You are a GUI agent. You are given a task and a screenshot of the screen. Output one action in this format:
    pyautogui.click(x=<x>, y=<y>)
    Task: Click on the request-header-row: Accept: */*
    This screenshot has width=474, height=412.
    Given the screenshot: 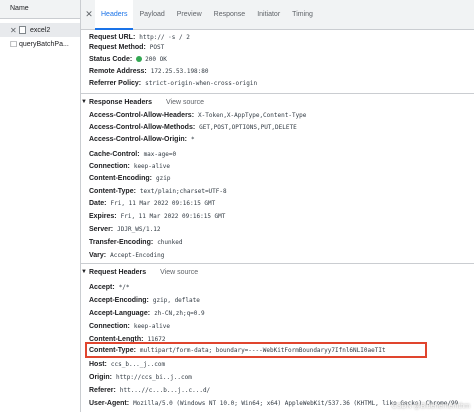 What is the action you would take?
    pyautogui.click(x=279, y=287)
    